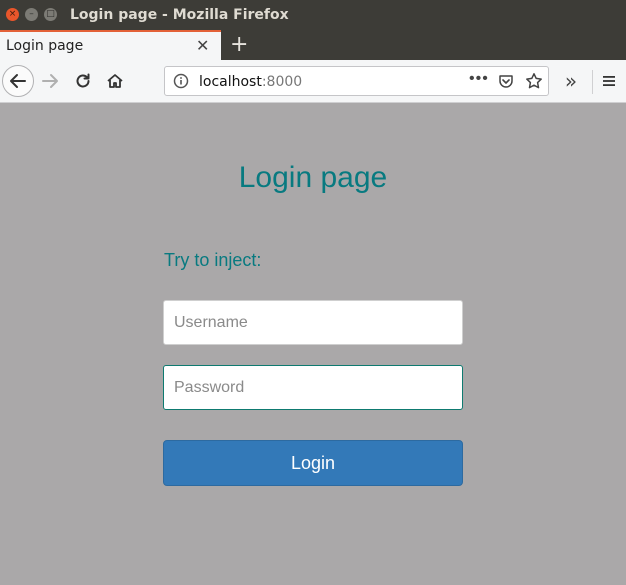 The image size is (626, 585). I want to click on info-icon, so click(181, 83).